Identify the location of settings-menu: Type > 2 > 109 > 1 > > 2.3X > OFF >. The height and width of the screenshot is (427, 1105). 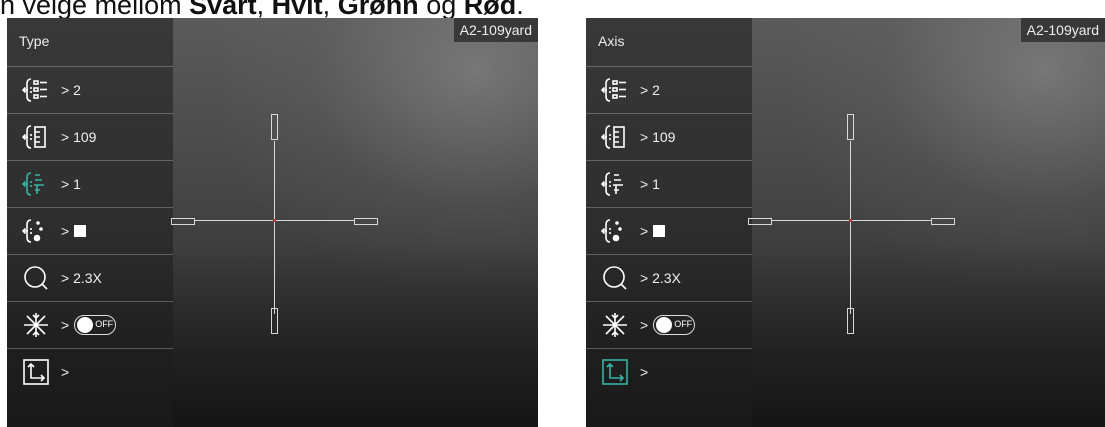
(90, 222).